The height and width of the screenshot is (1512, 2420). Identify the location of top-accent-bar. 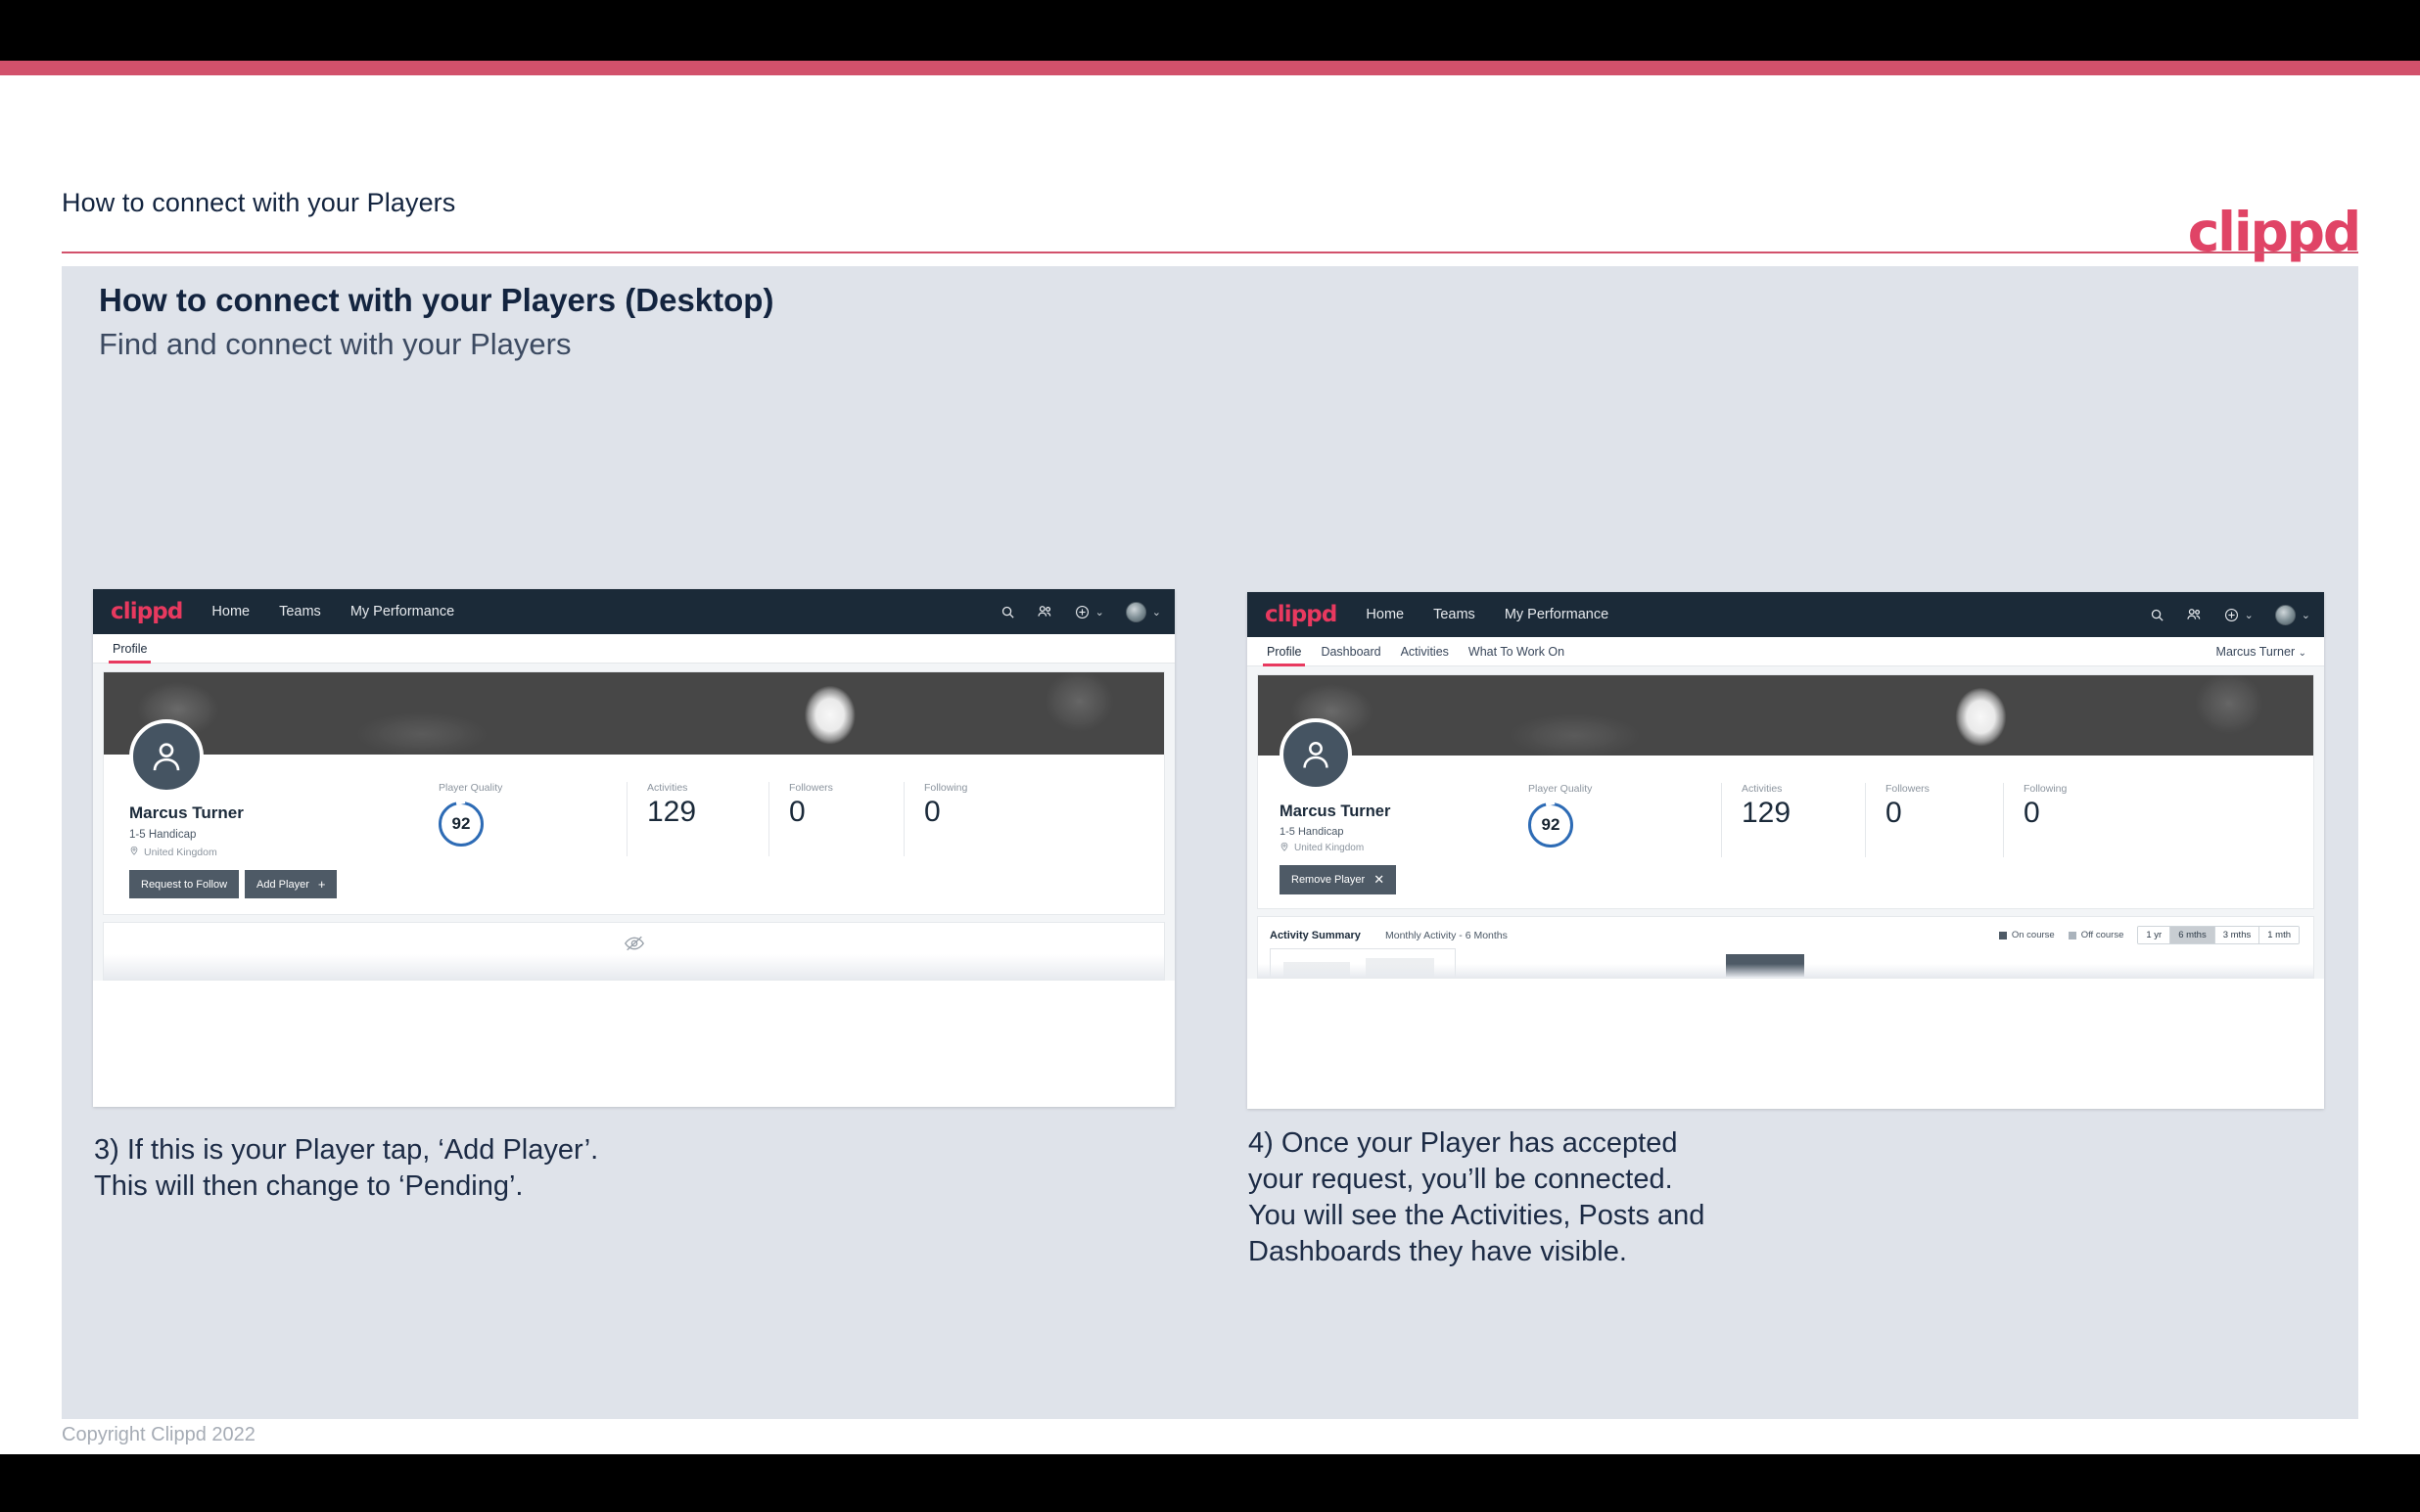
(1210, 68).